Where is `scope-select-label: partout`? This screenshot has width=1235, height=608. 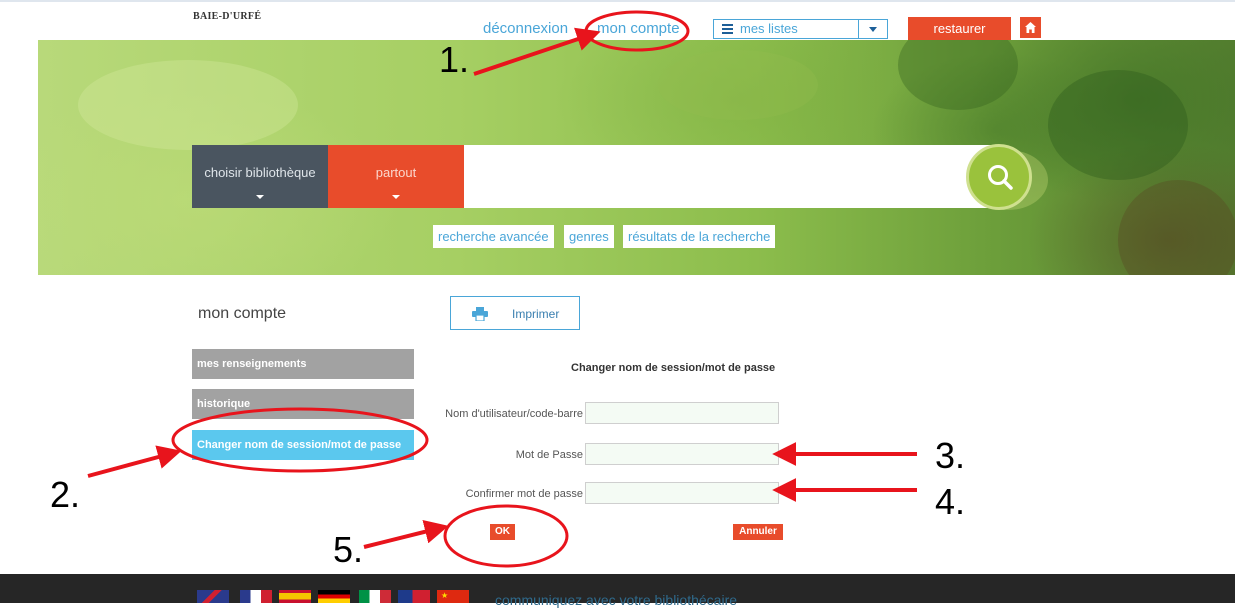 scope-select-label: partout is located at coordinates (396, 172).